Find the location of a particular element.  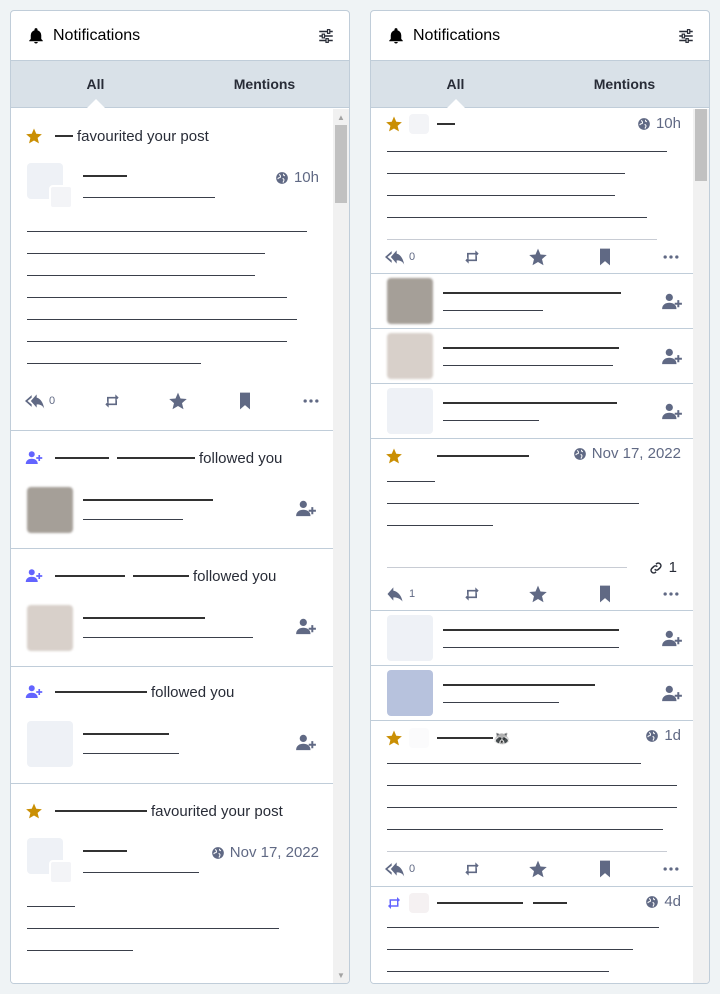

notification-favourite: favourited your post 10h 0 is located at coordinates (172, 270).